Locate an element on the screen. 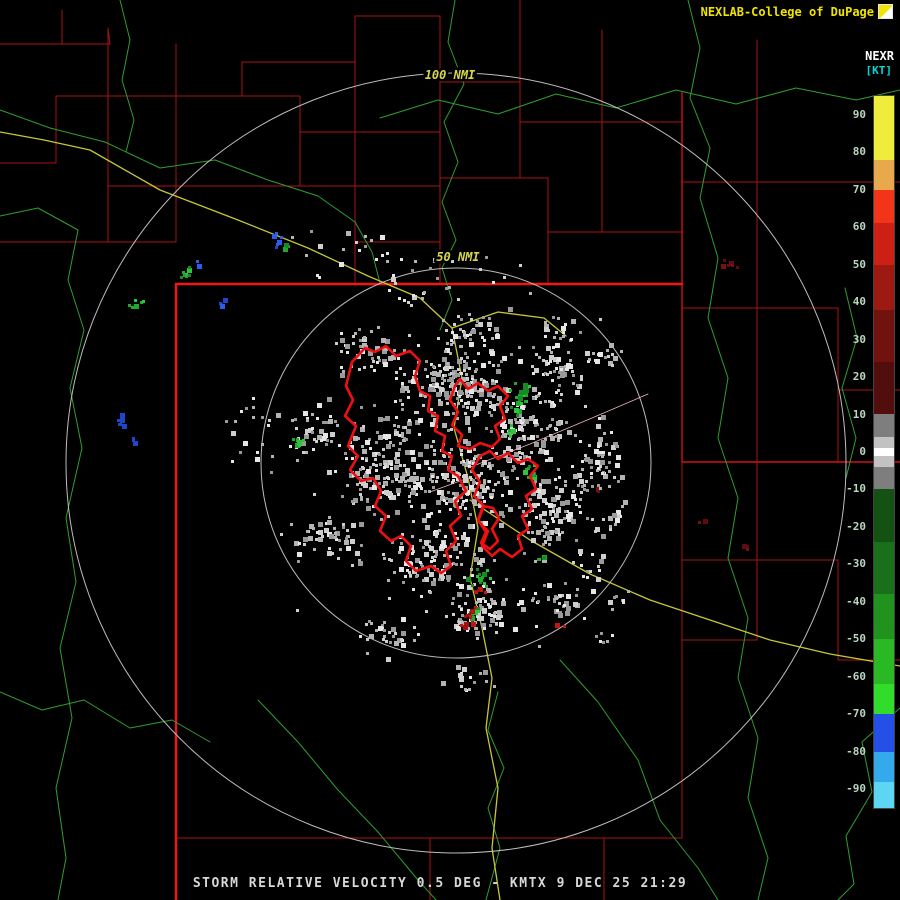 The height and width of the screenshot is (900, 900). colorbar-tick-label: -80 is located at coordinates (856, 751).